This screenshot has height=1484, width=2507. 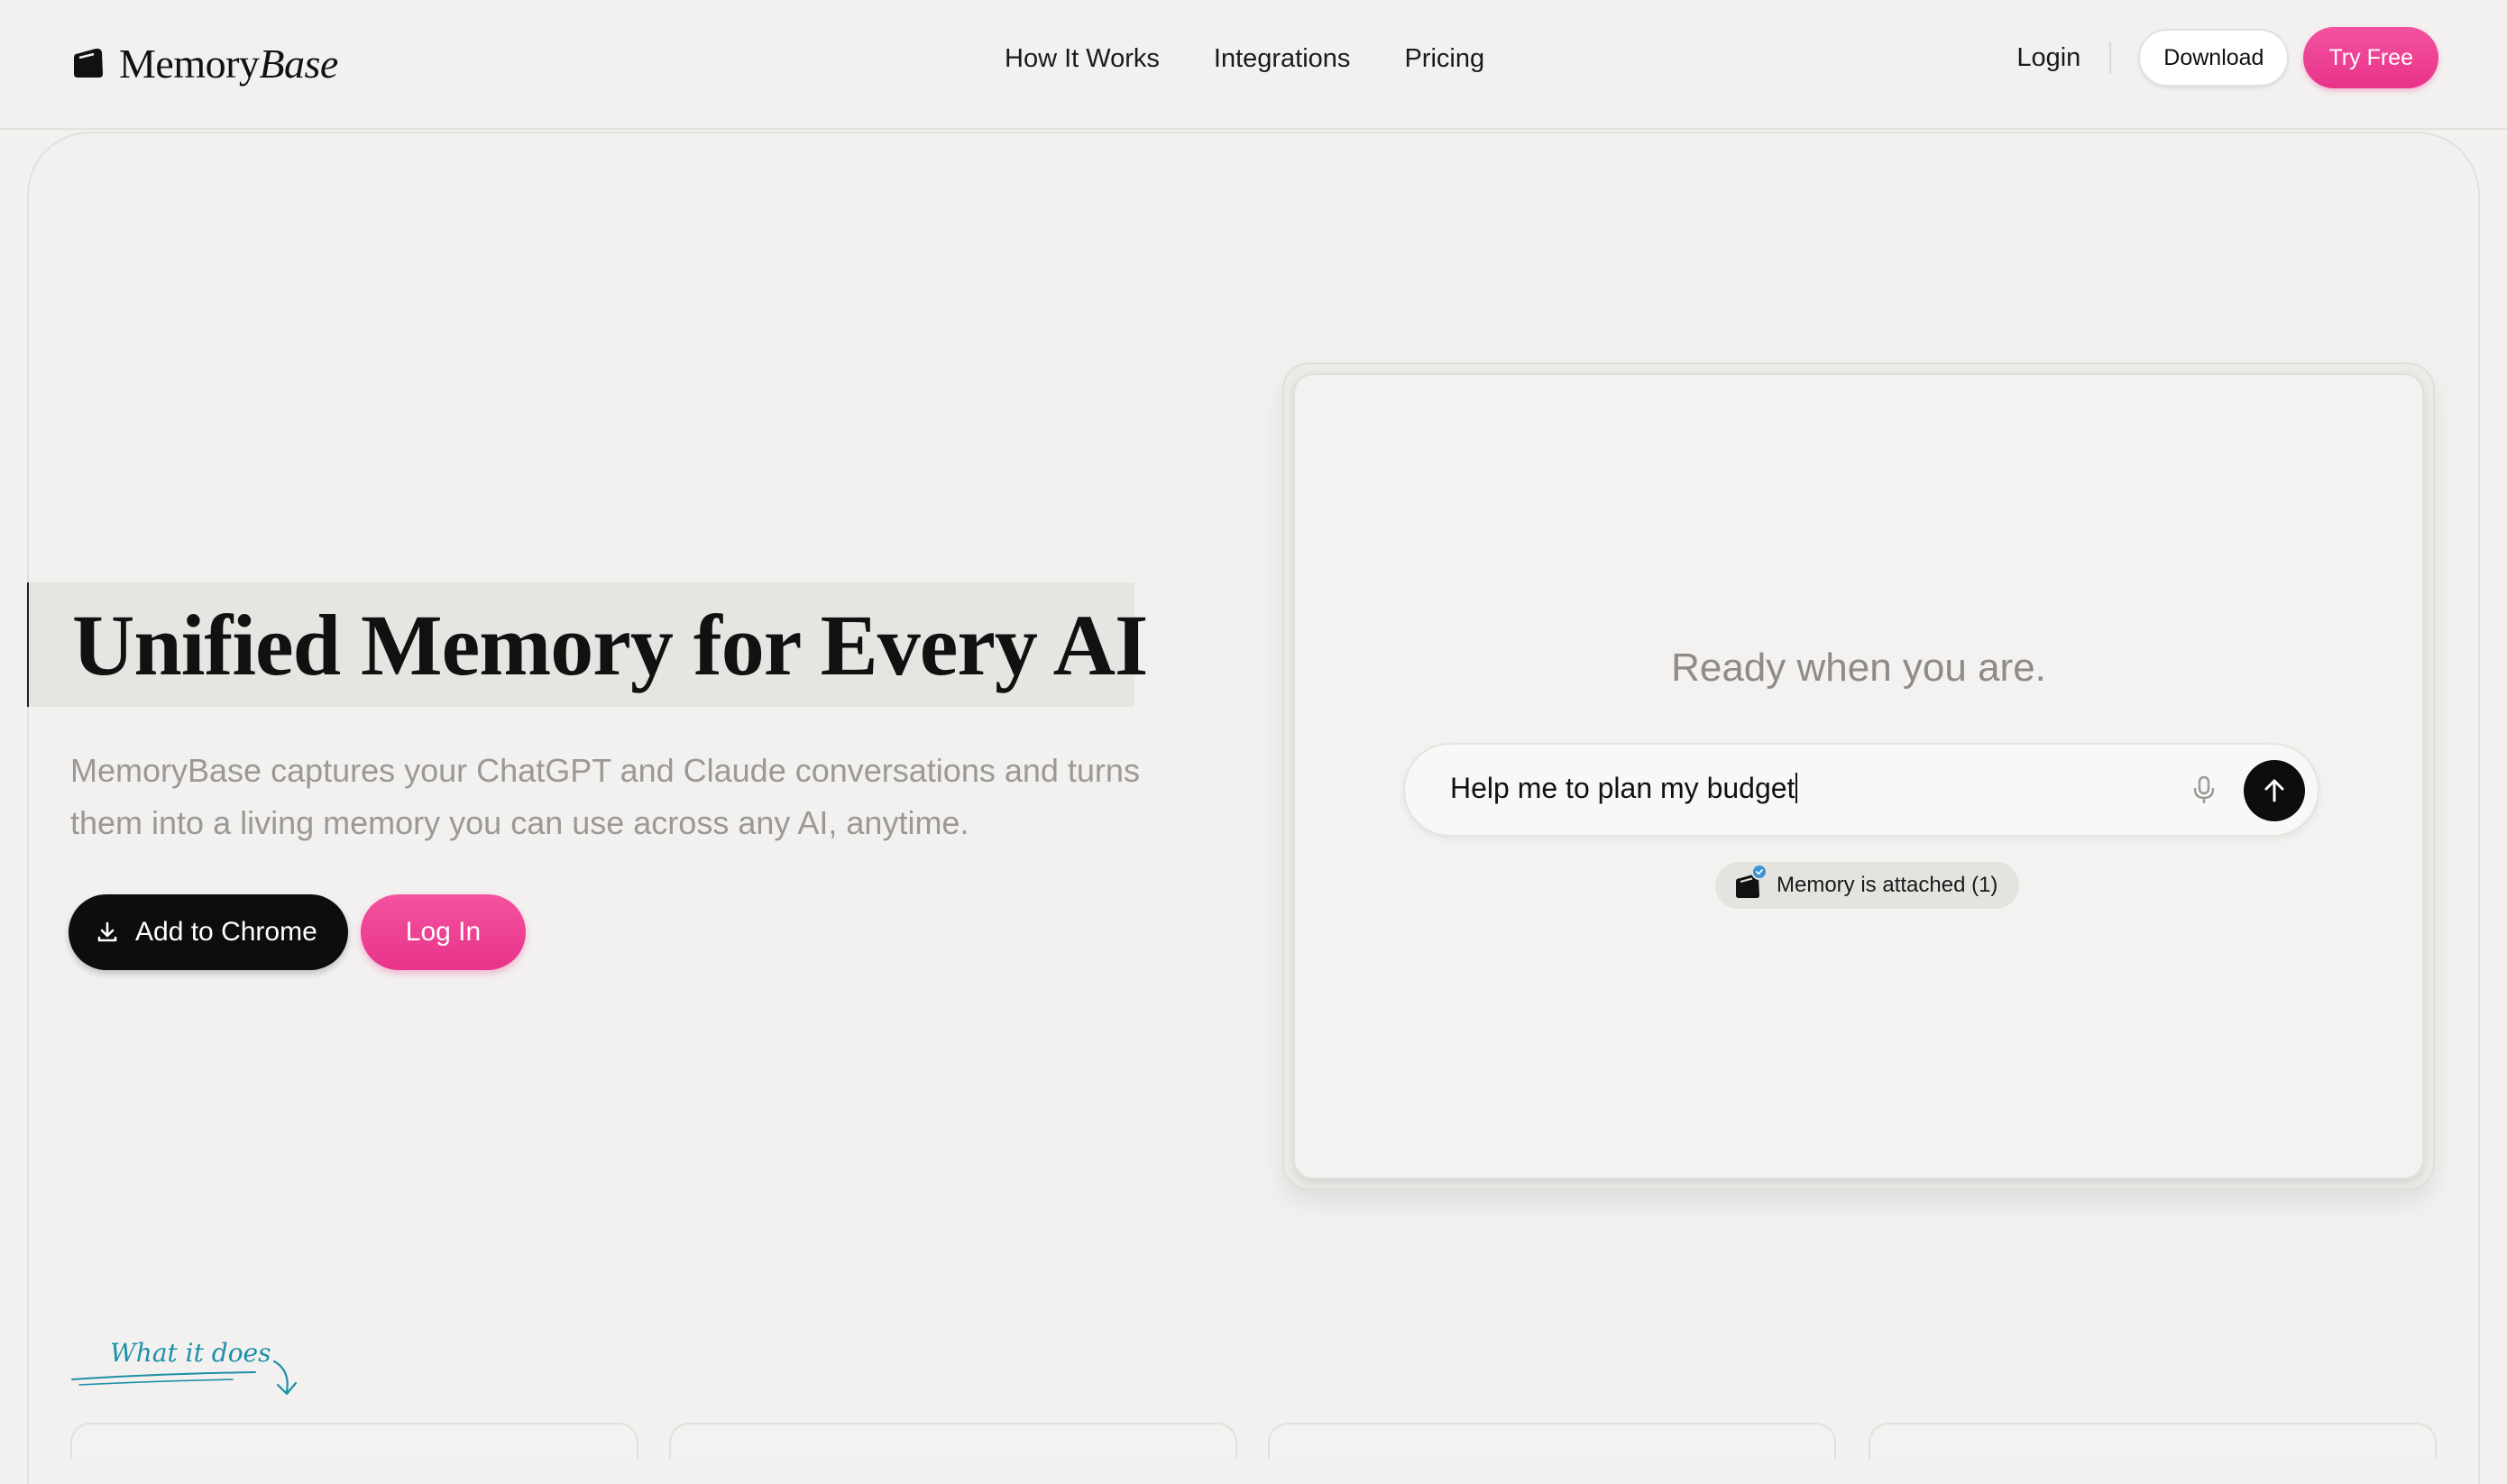 I want to click on text-caret, so click(x=1796, y=788).